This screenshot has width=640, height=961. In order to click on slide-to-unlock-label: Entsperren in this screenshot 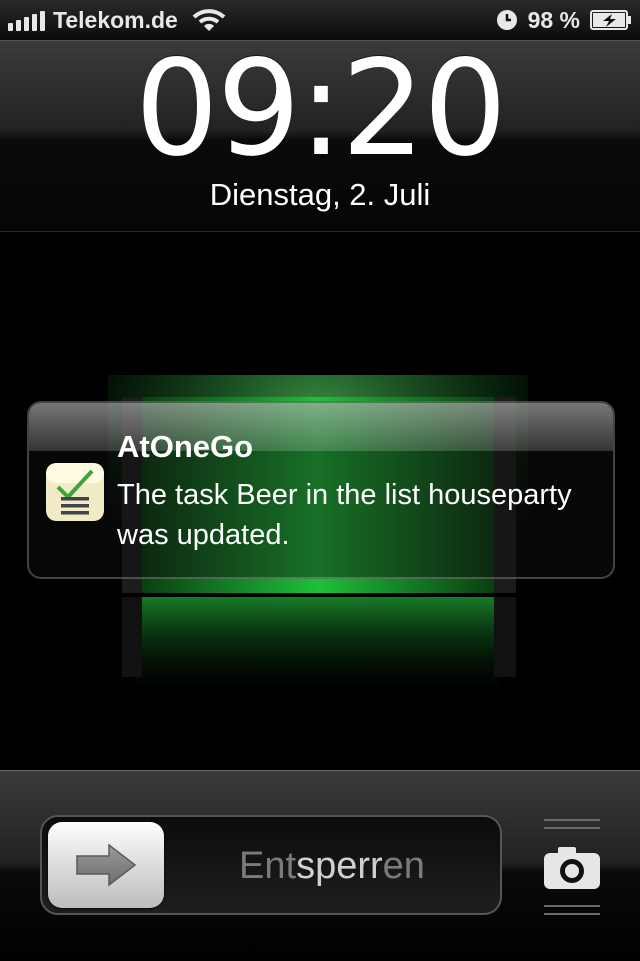, I will do `click(332, 866)`.